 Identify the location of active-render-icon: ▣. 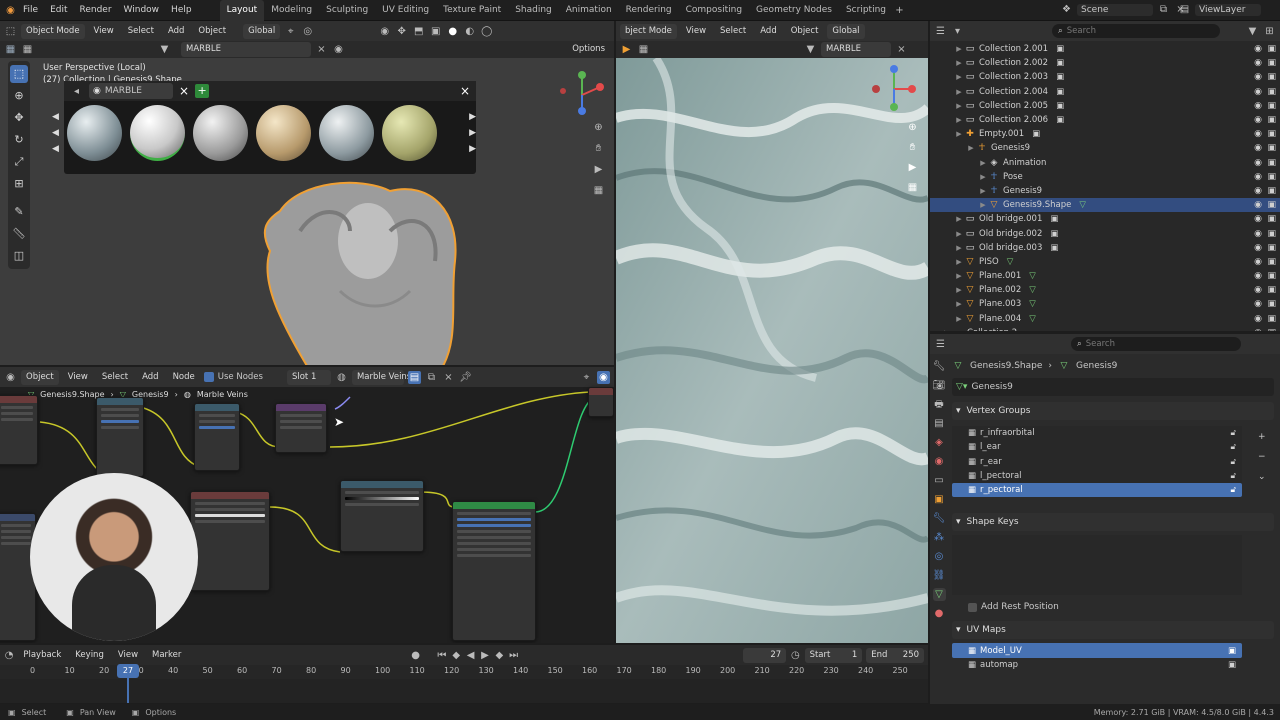
(1232, 651).